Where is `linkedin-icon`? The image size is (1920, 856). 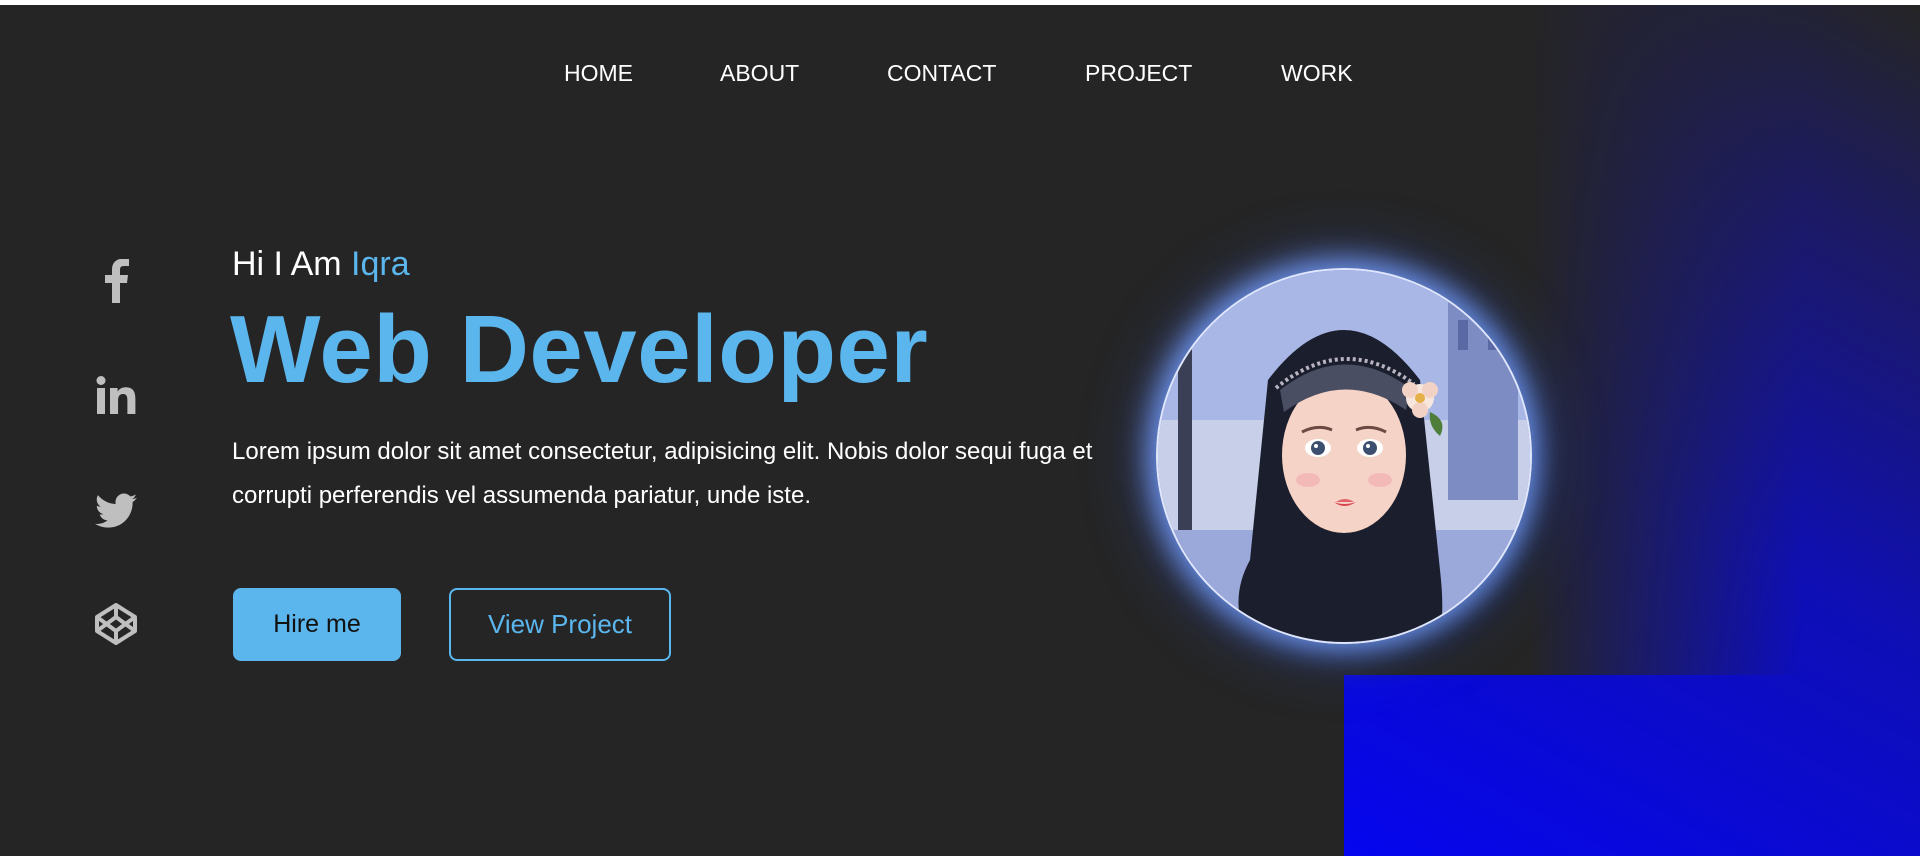 linkedin-icon is located at coordinates (116, 395).